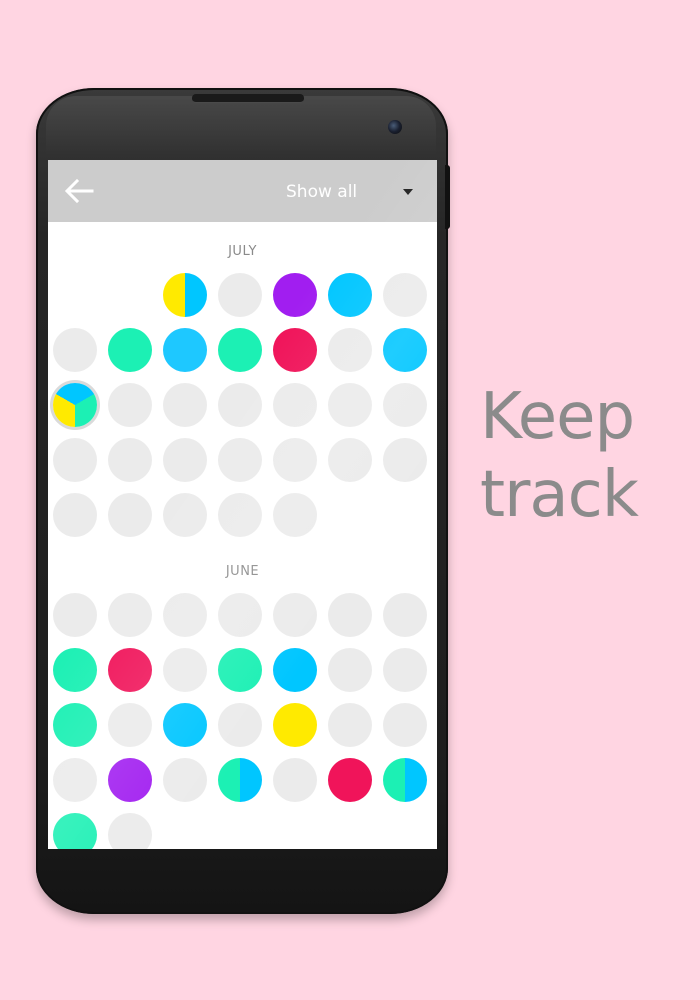 Image resolution: width=700 pixels, height=1000 pixels. Describe the element at coordinates (242, 251) in the screenshot. I see `month-label-july: JULY` at that location.